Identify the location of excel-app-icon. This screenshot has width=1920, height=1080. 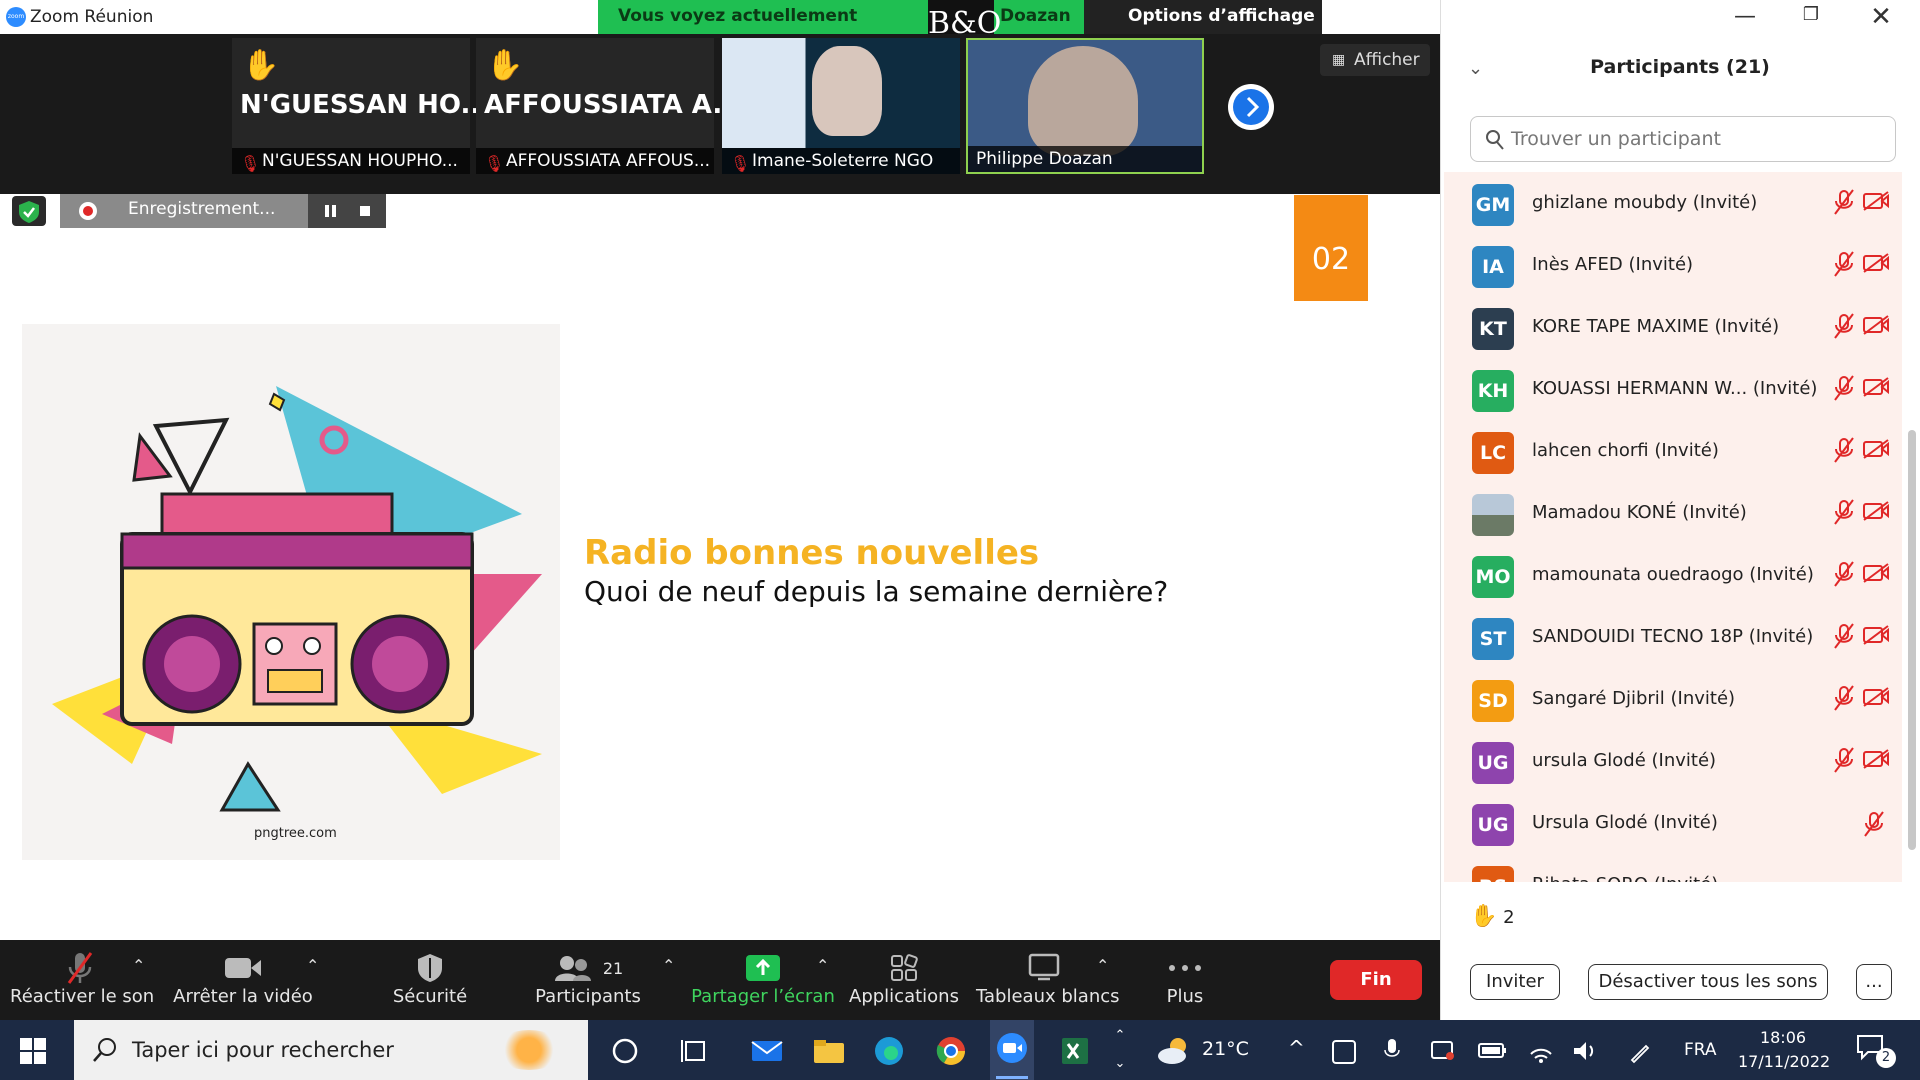
(1075, 1051).